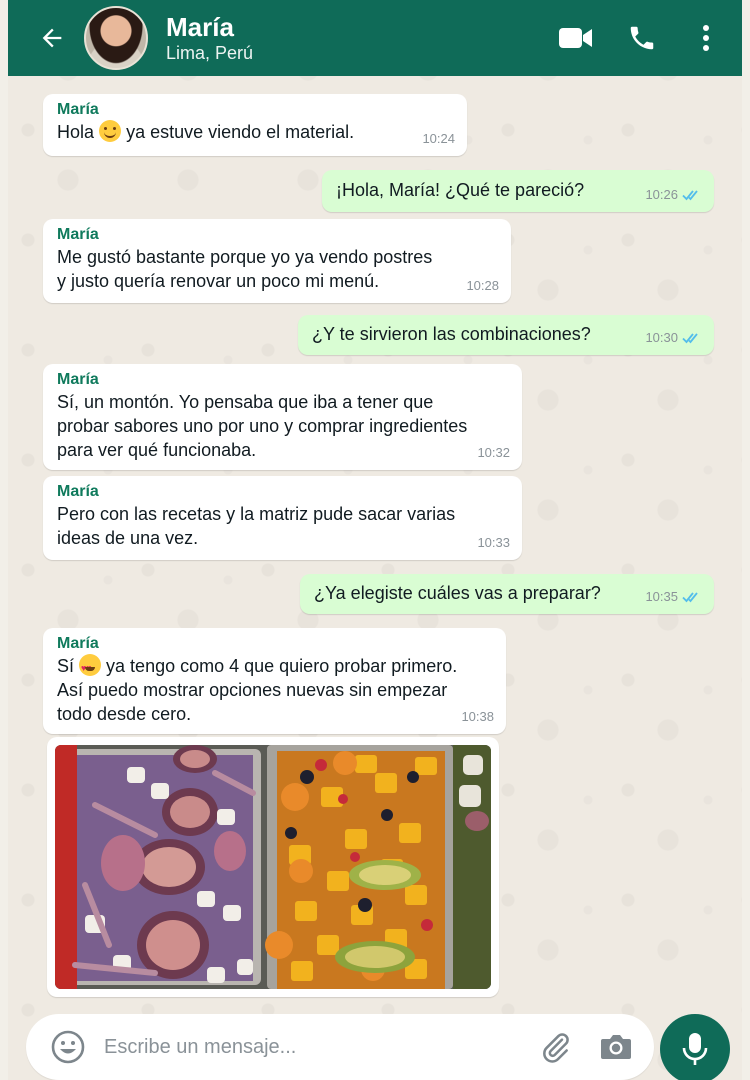  What do you see at coordinates (68, 1047) in the screenshot?
I see `emoji-icon` at bounding box center [68, 1047].